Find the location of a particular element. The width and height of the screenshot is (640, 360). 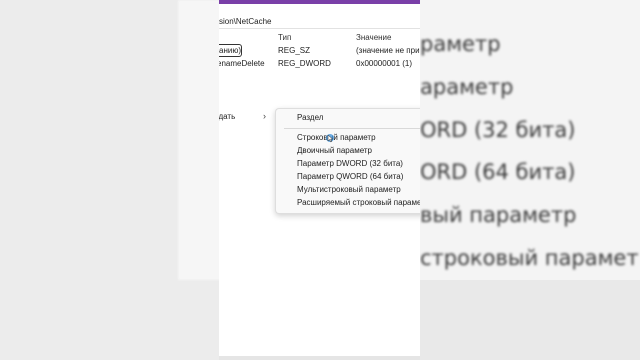

zoom-text-3: ORD (32 бита) is located at coordinates (498, 130).